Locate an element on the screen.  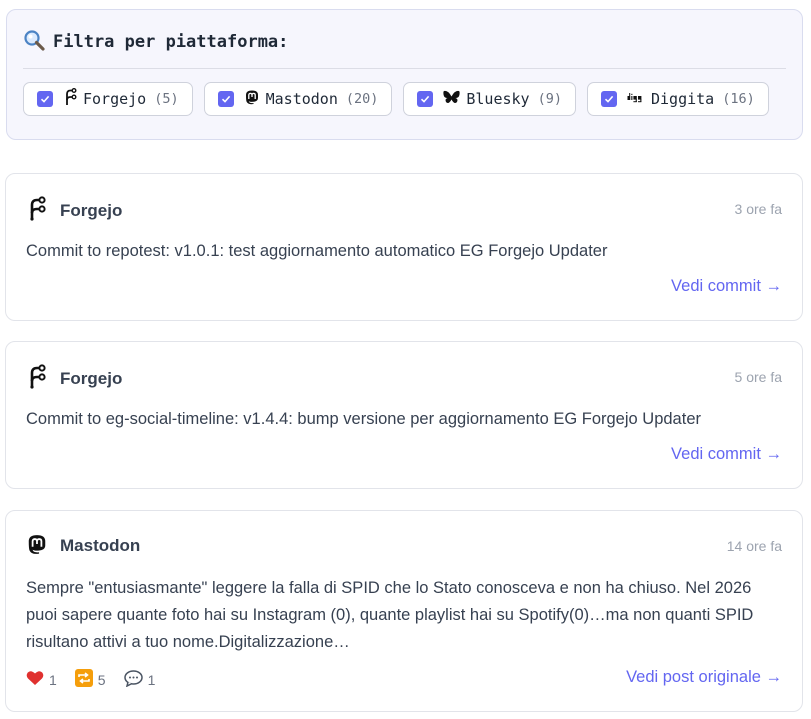
likes-stat: 1 is located at coordinates (41, 679).